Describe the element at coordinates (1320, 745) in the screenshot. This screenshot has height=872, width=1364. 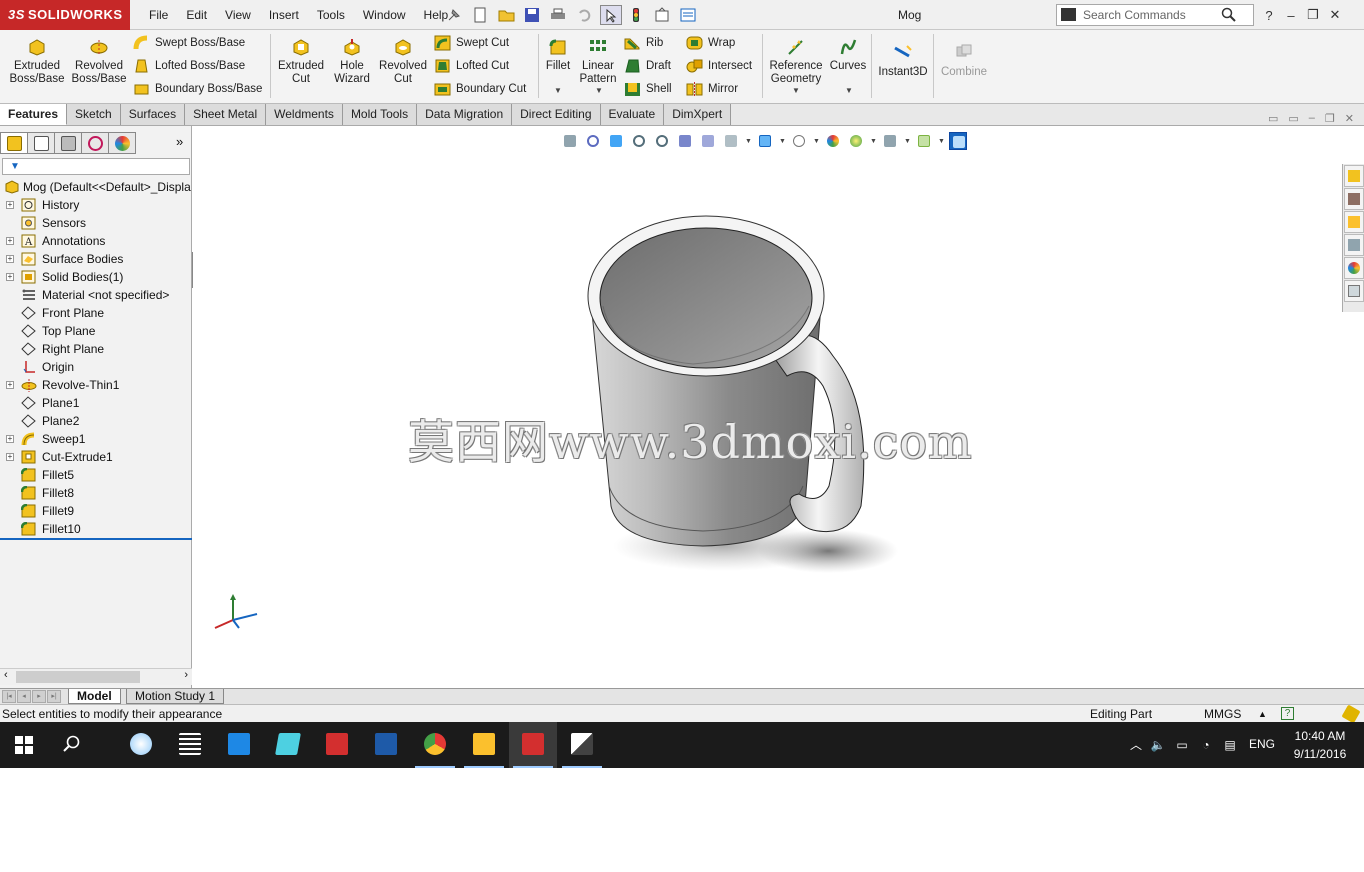
I see `clock: 10:40 AM 9/11/2016` at that location.